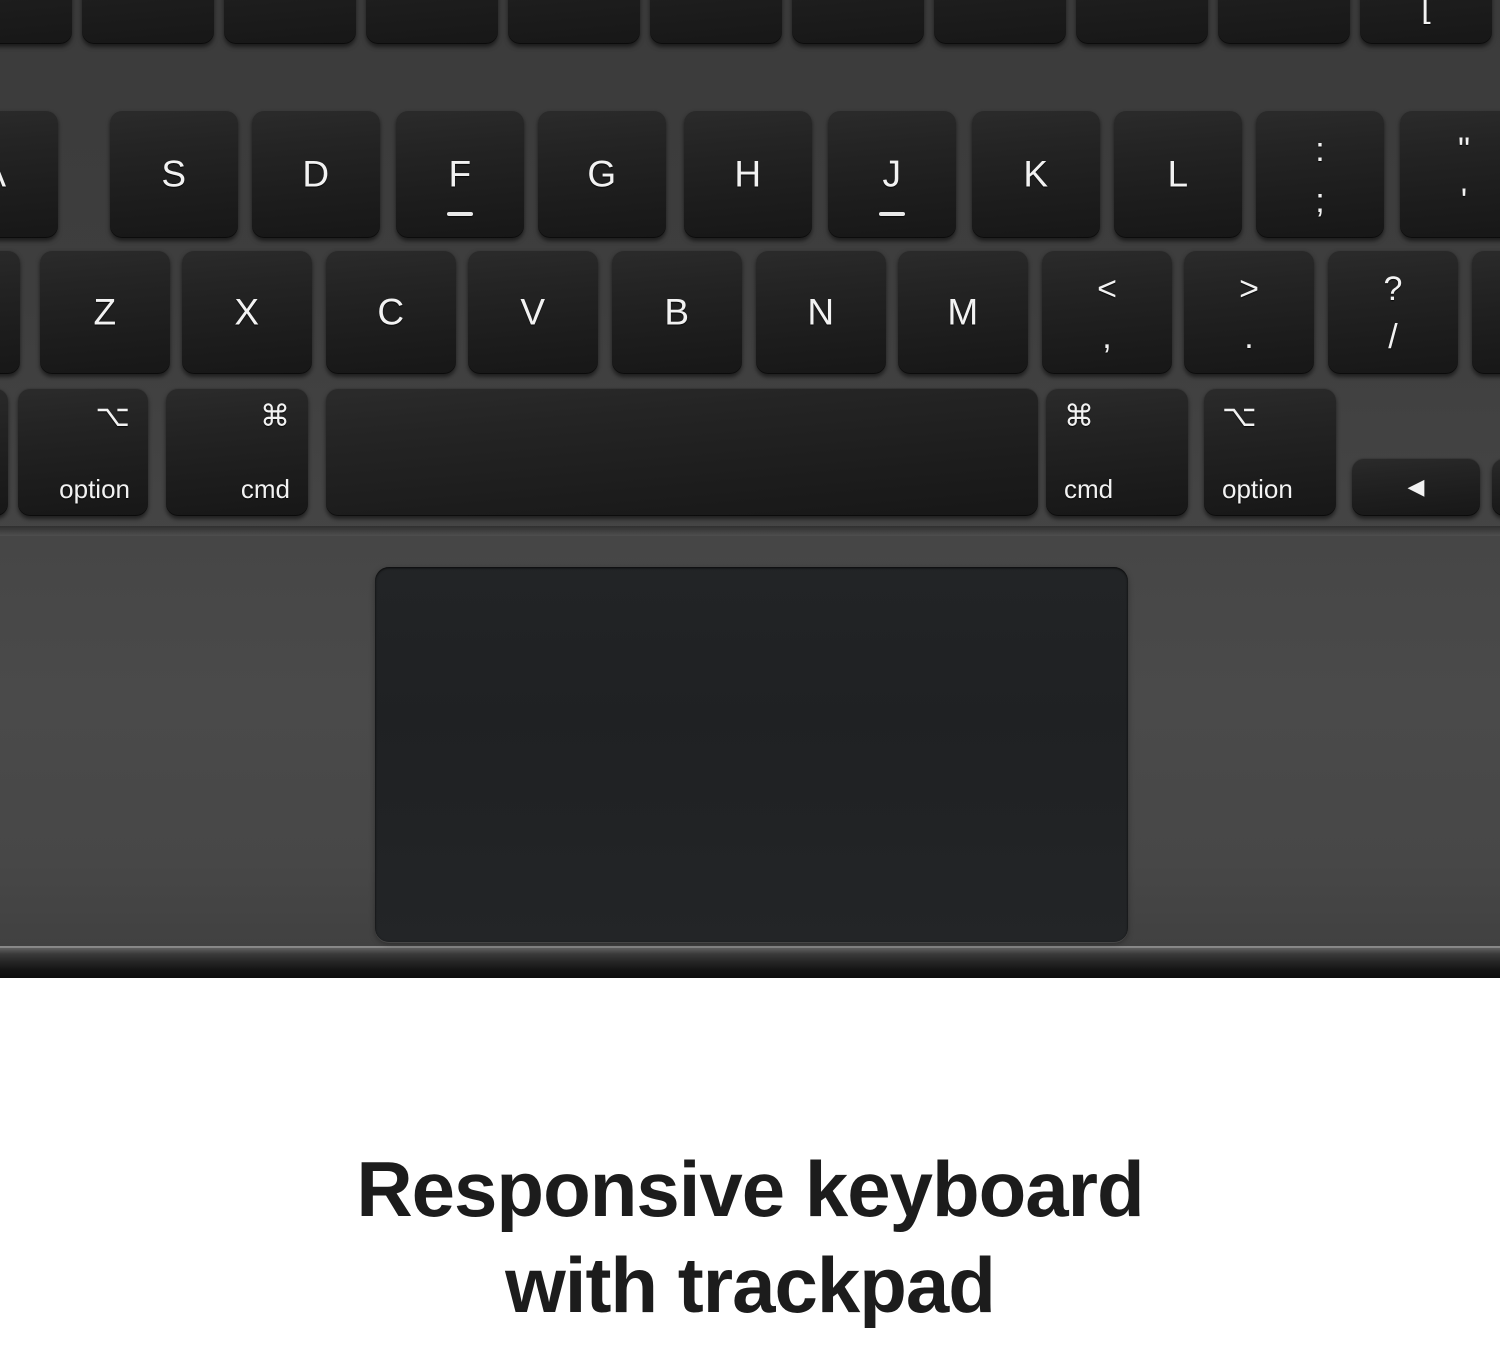  I want to click on key-h: H, so click(748, 174).